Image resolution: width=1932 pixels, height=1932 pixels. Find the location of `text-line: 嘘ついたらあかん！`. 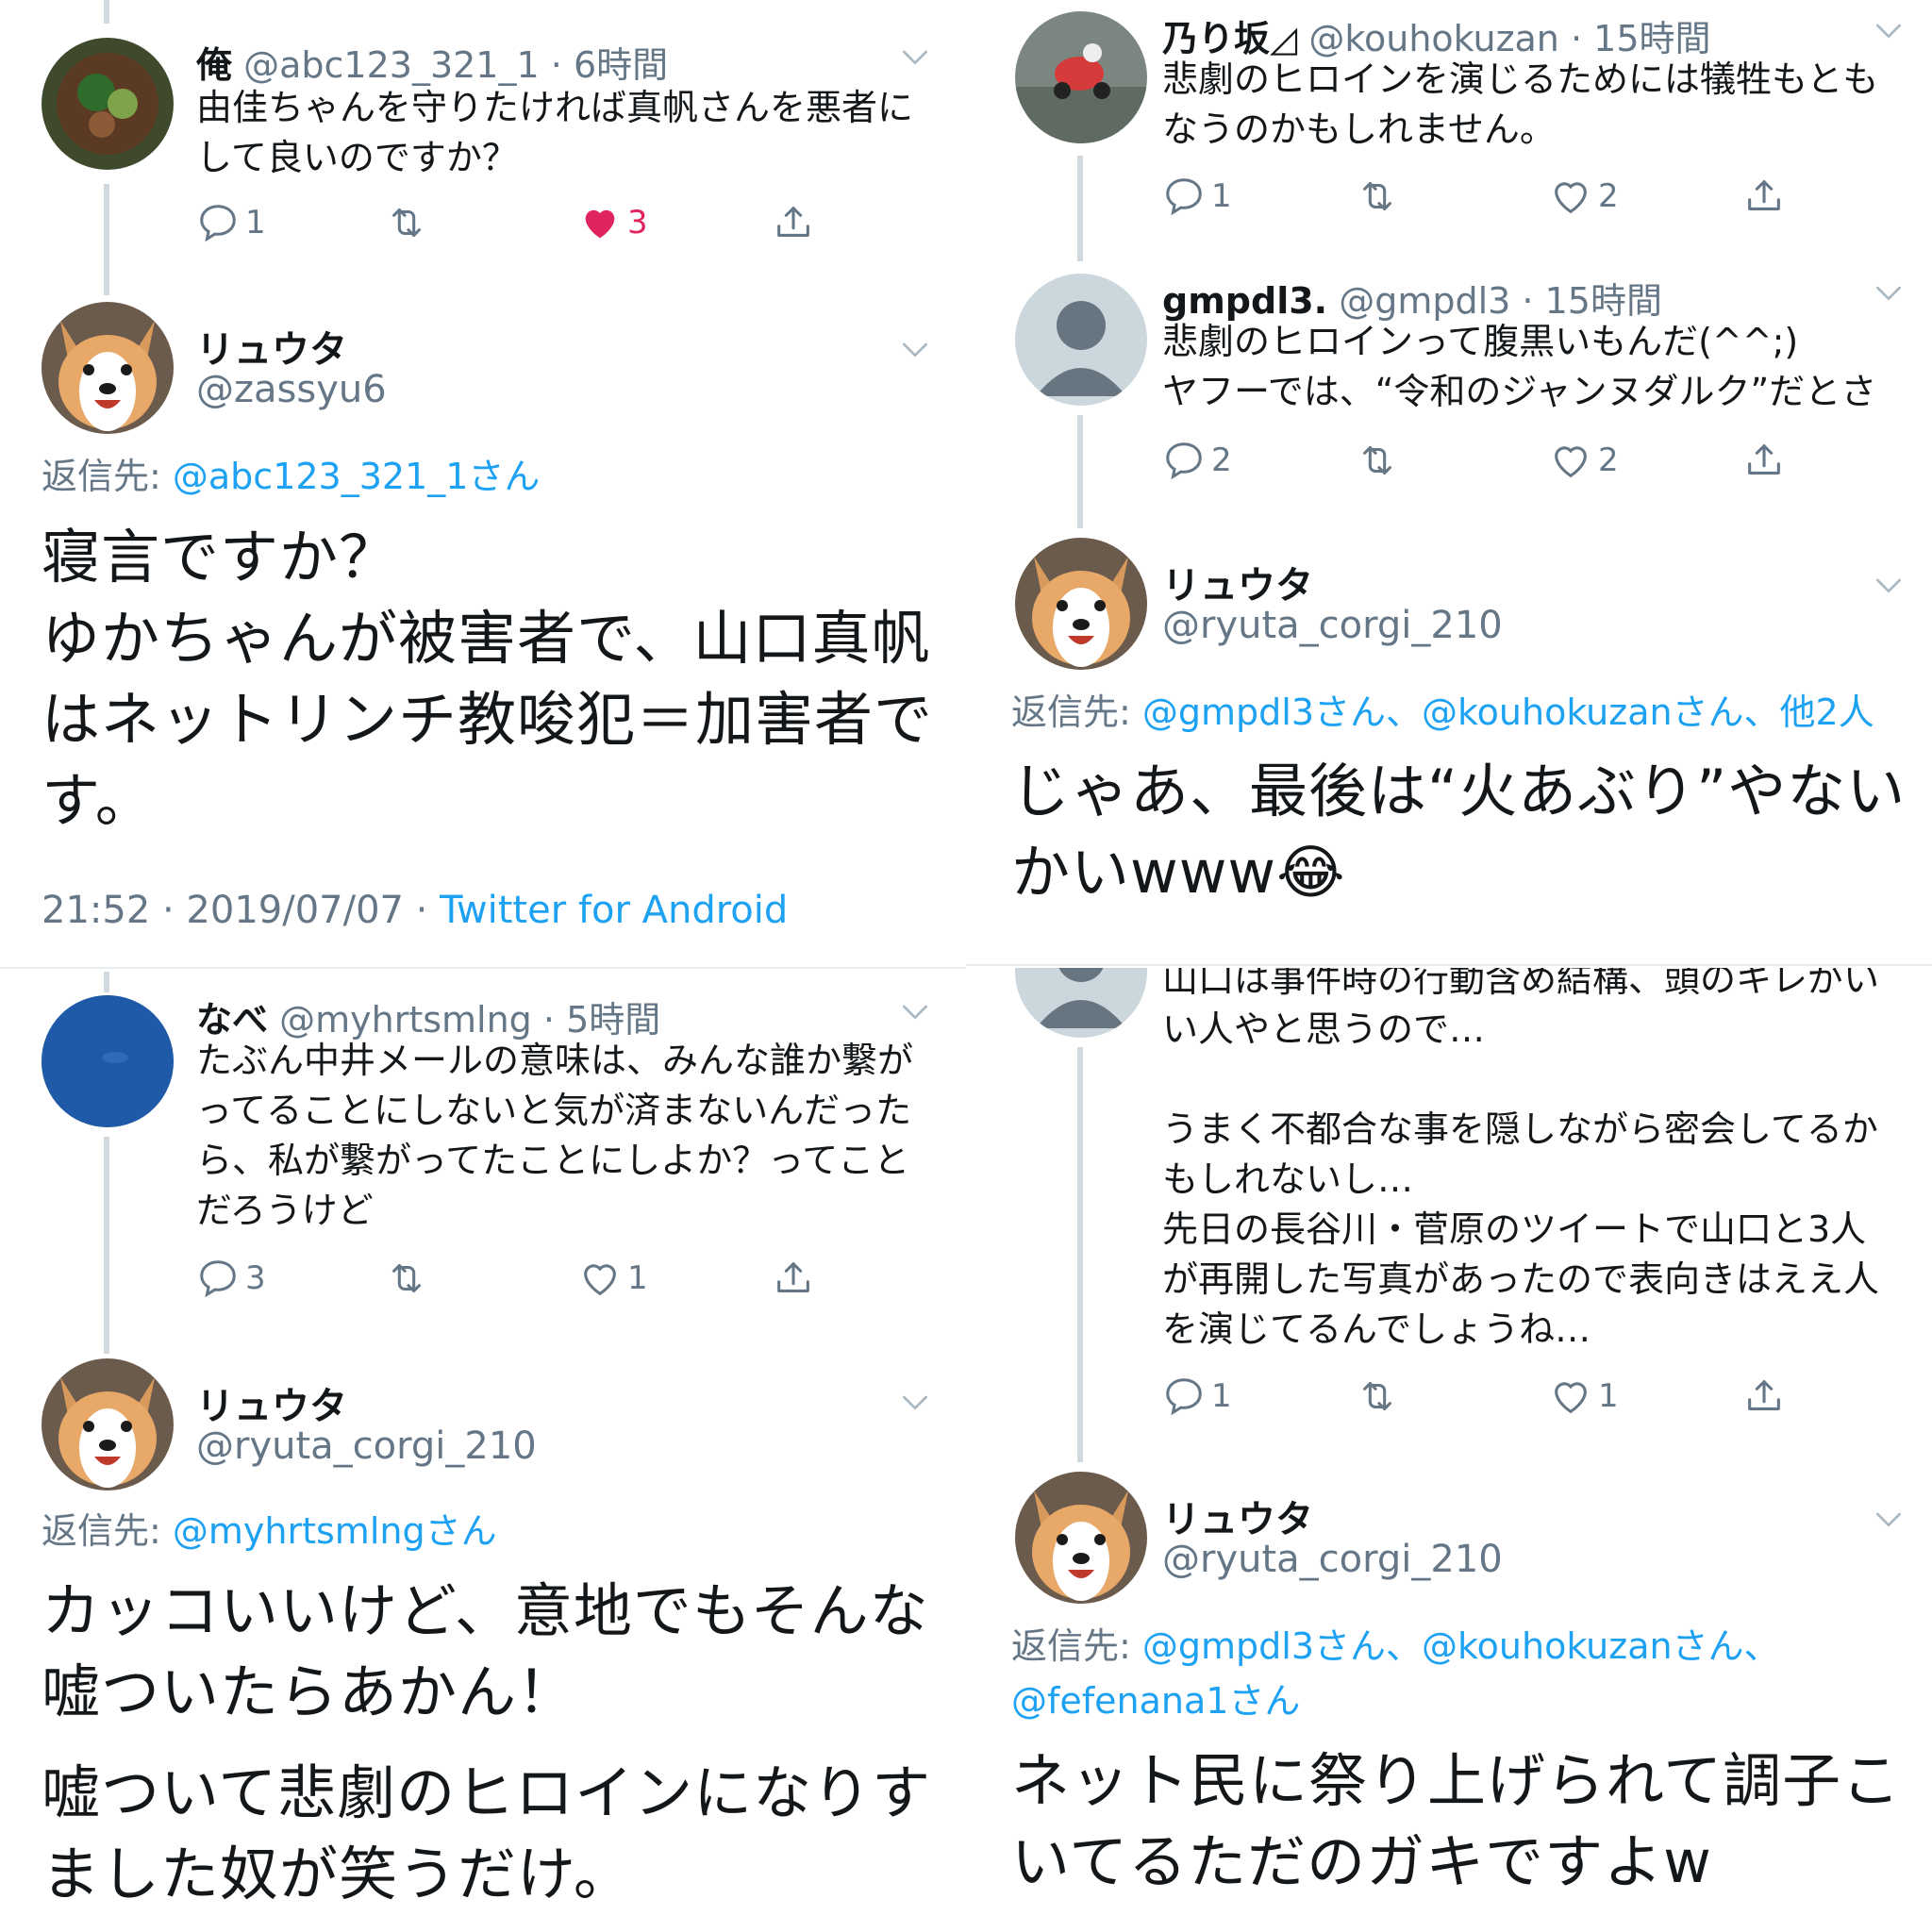

text-line: 嘘ついたらあかん！ is located at coordinates (309, 1692).